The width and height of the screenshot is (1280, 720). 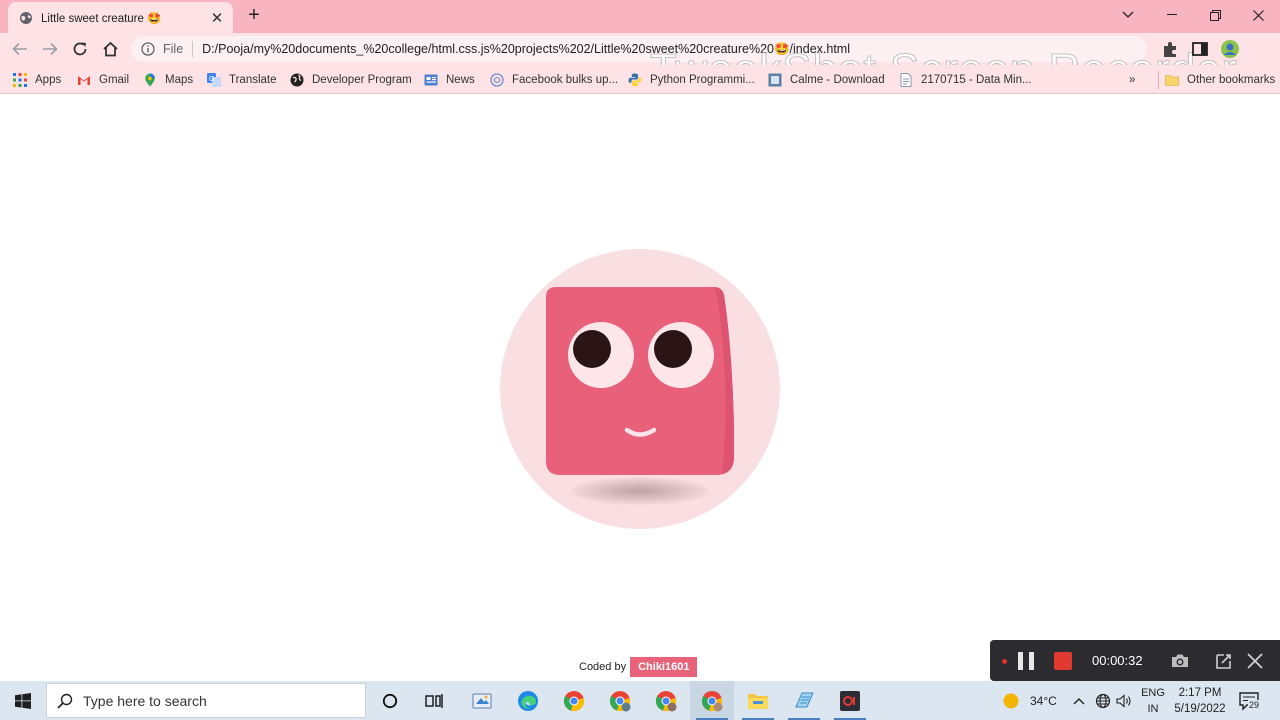 What do you see at coordinates (84, 80) in the screenshot?
I see `gmail-icon` at bounding box center [84, 80].